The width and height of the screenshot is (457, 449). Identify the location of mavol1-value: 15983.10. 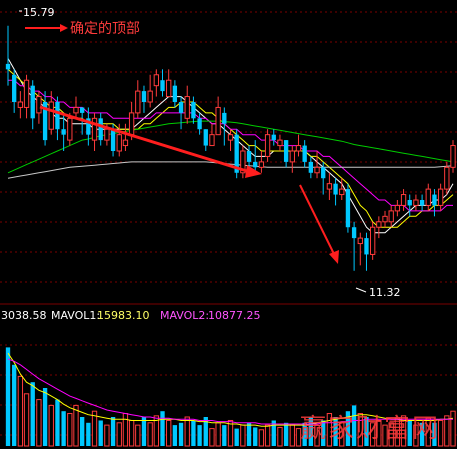
(123, 315).